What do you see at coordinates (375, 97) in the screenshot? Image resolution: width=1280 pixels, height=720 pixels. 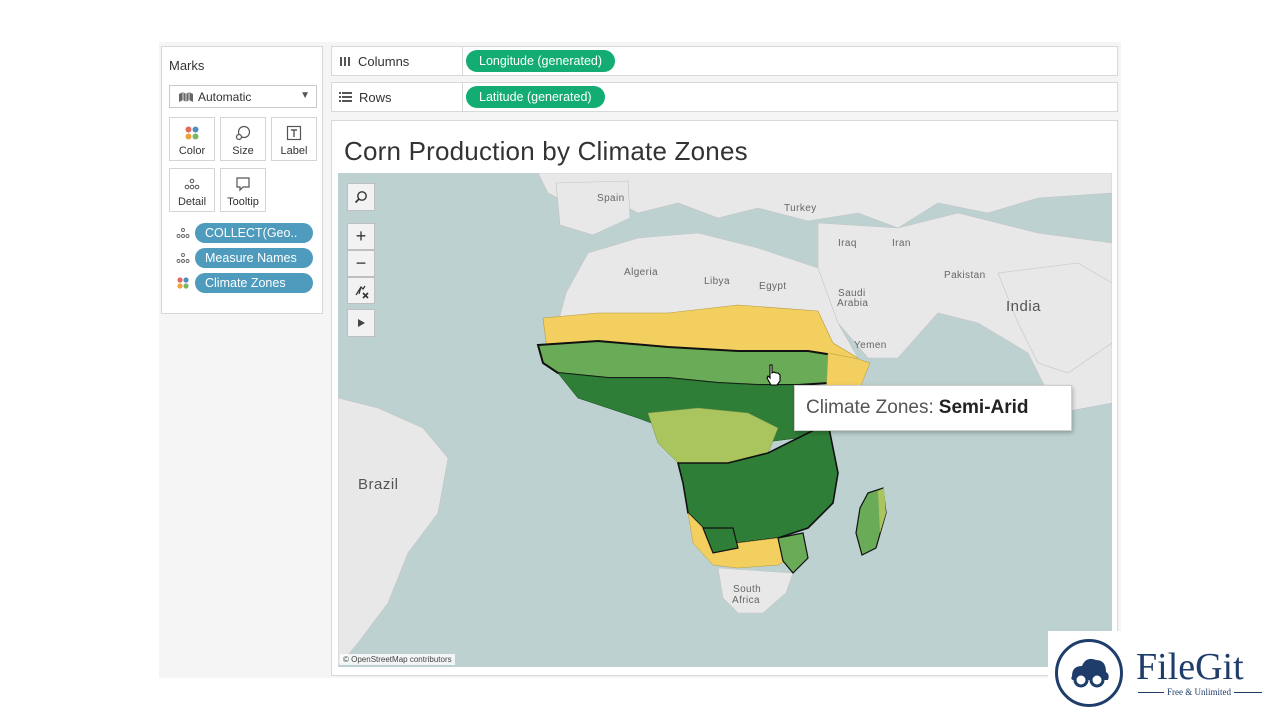 I see `rows-label-text: Rows` at bounding box center [375, 97].